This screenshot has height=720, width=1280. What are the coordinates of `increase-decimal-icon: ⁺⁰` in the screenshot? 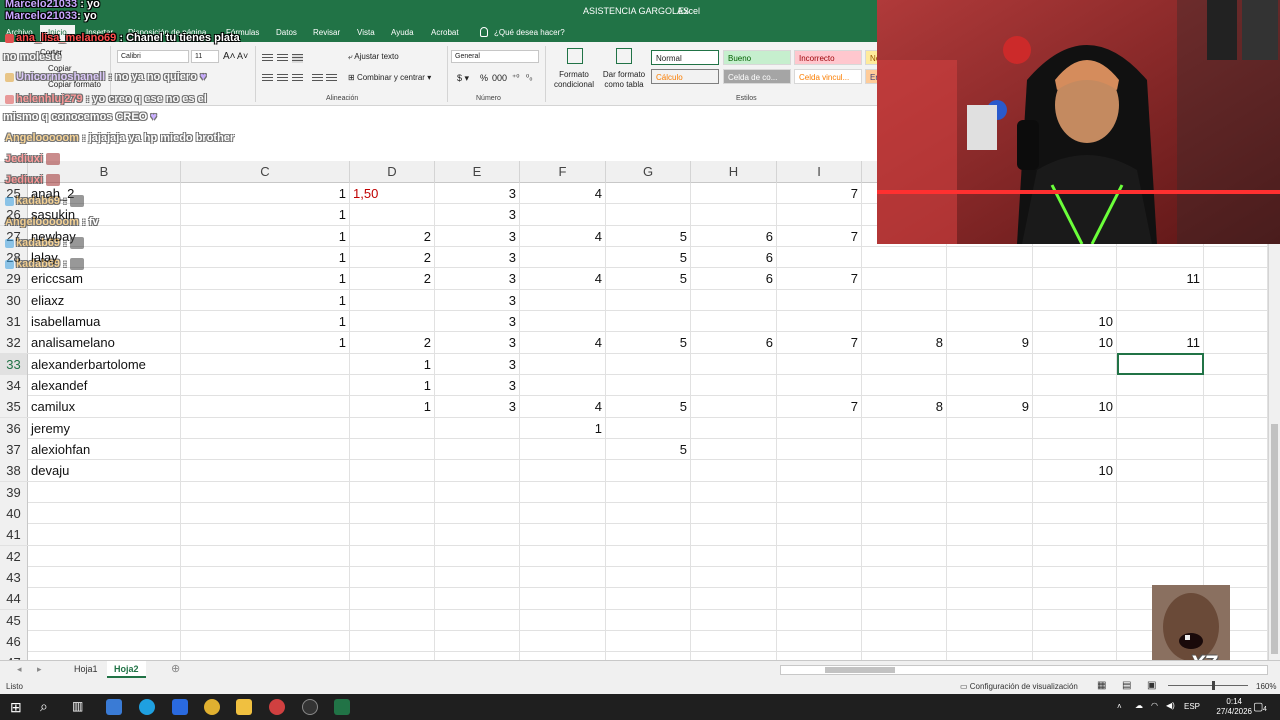 It's located at (515, 77).